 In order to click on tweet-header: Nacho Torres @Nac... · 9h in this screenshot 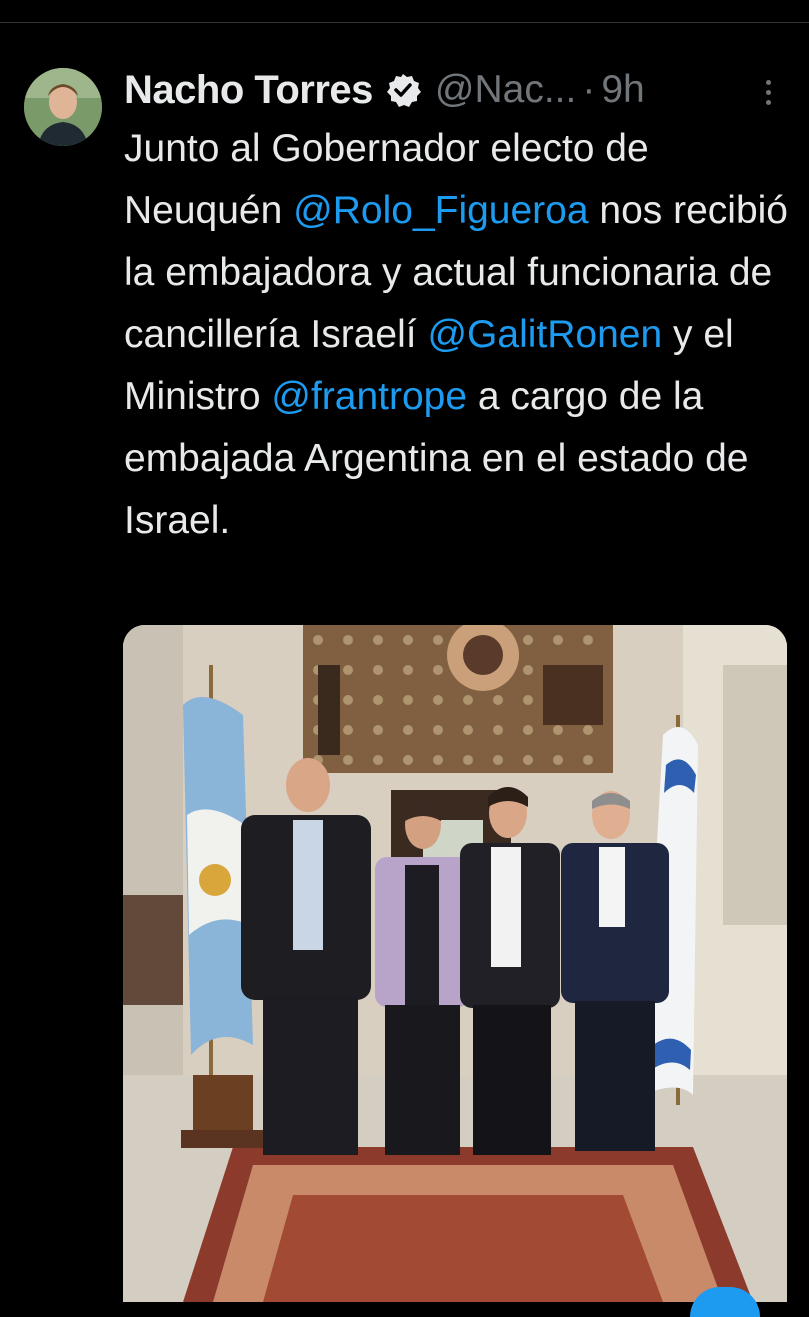, I will do `click(454, 90)`.